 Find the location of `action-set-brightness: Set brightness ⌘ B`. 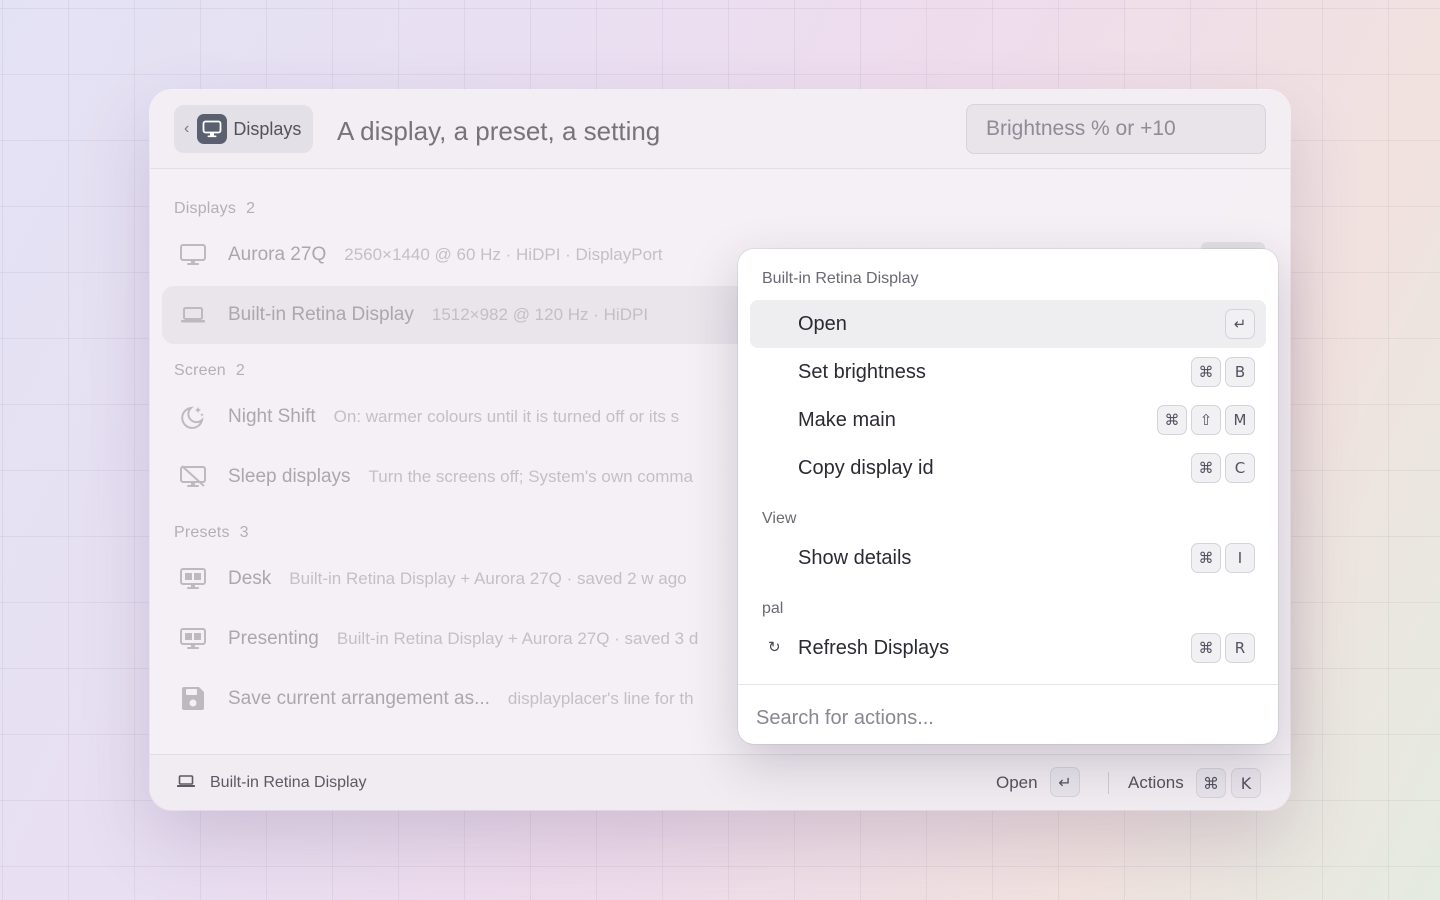

action-set-brightness: Set brightness ⌘ B is located at coordinates (1008, 372).